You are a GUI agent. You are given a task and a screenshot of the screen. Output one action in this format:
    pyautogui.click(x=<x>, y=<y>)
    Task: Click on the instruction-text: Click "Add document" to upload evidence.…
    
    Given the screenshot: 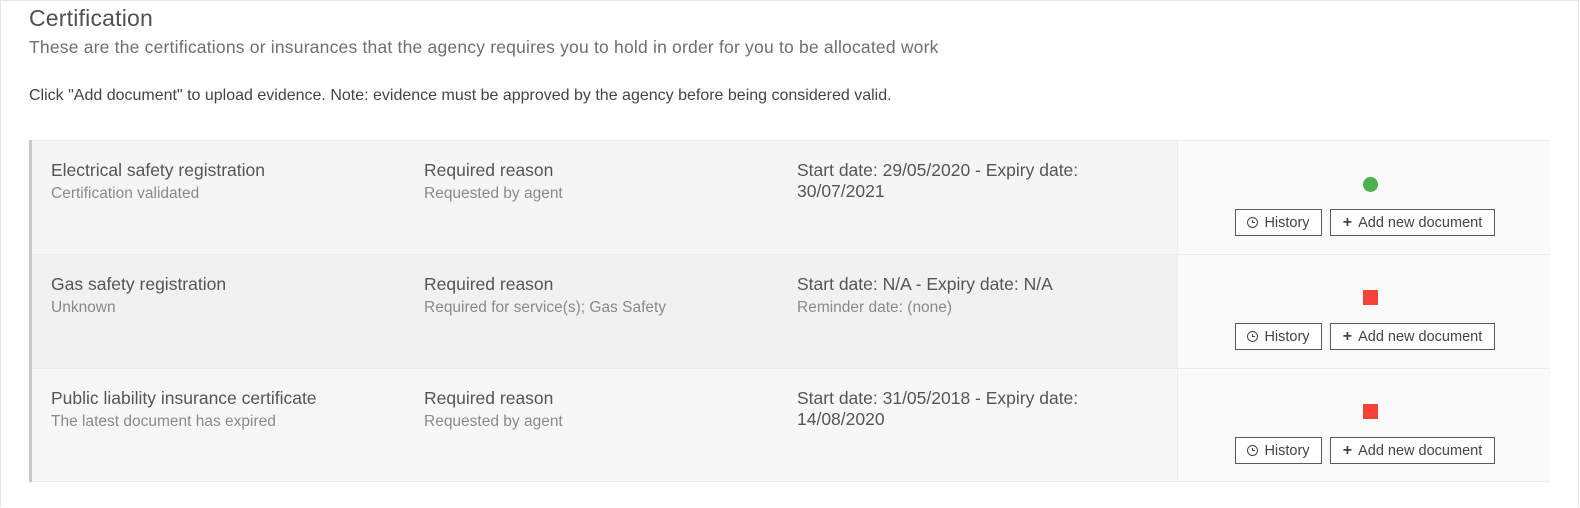 What is the action you would take?
    pyautogui.click(x=460, y=95)
    